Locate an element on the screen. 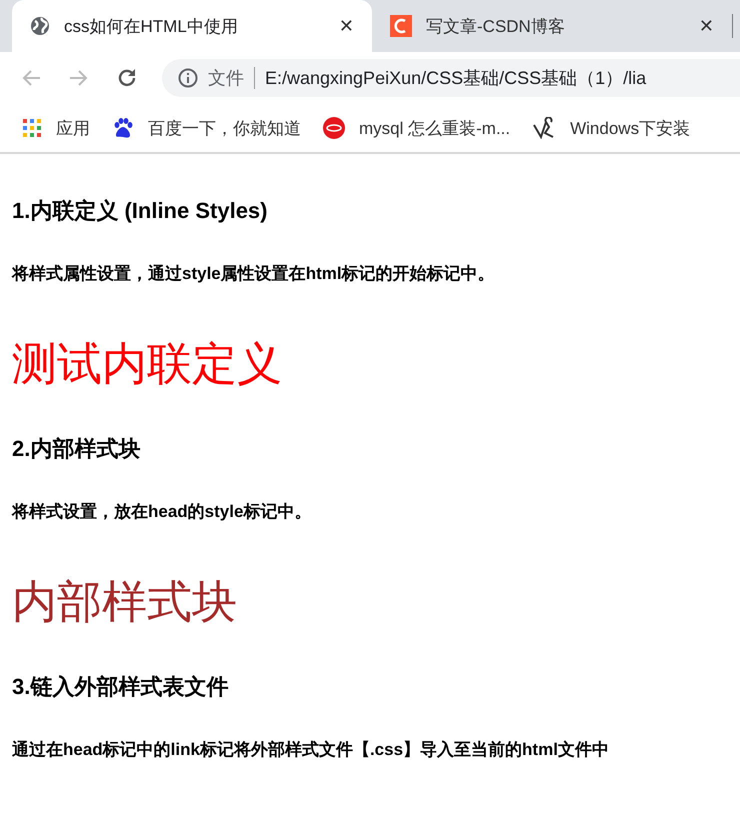  globe-icon is located at coordinates (40, 26).